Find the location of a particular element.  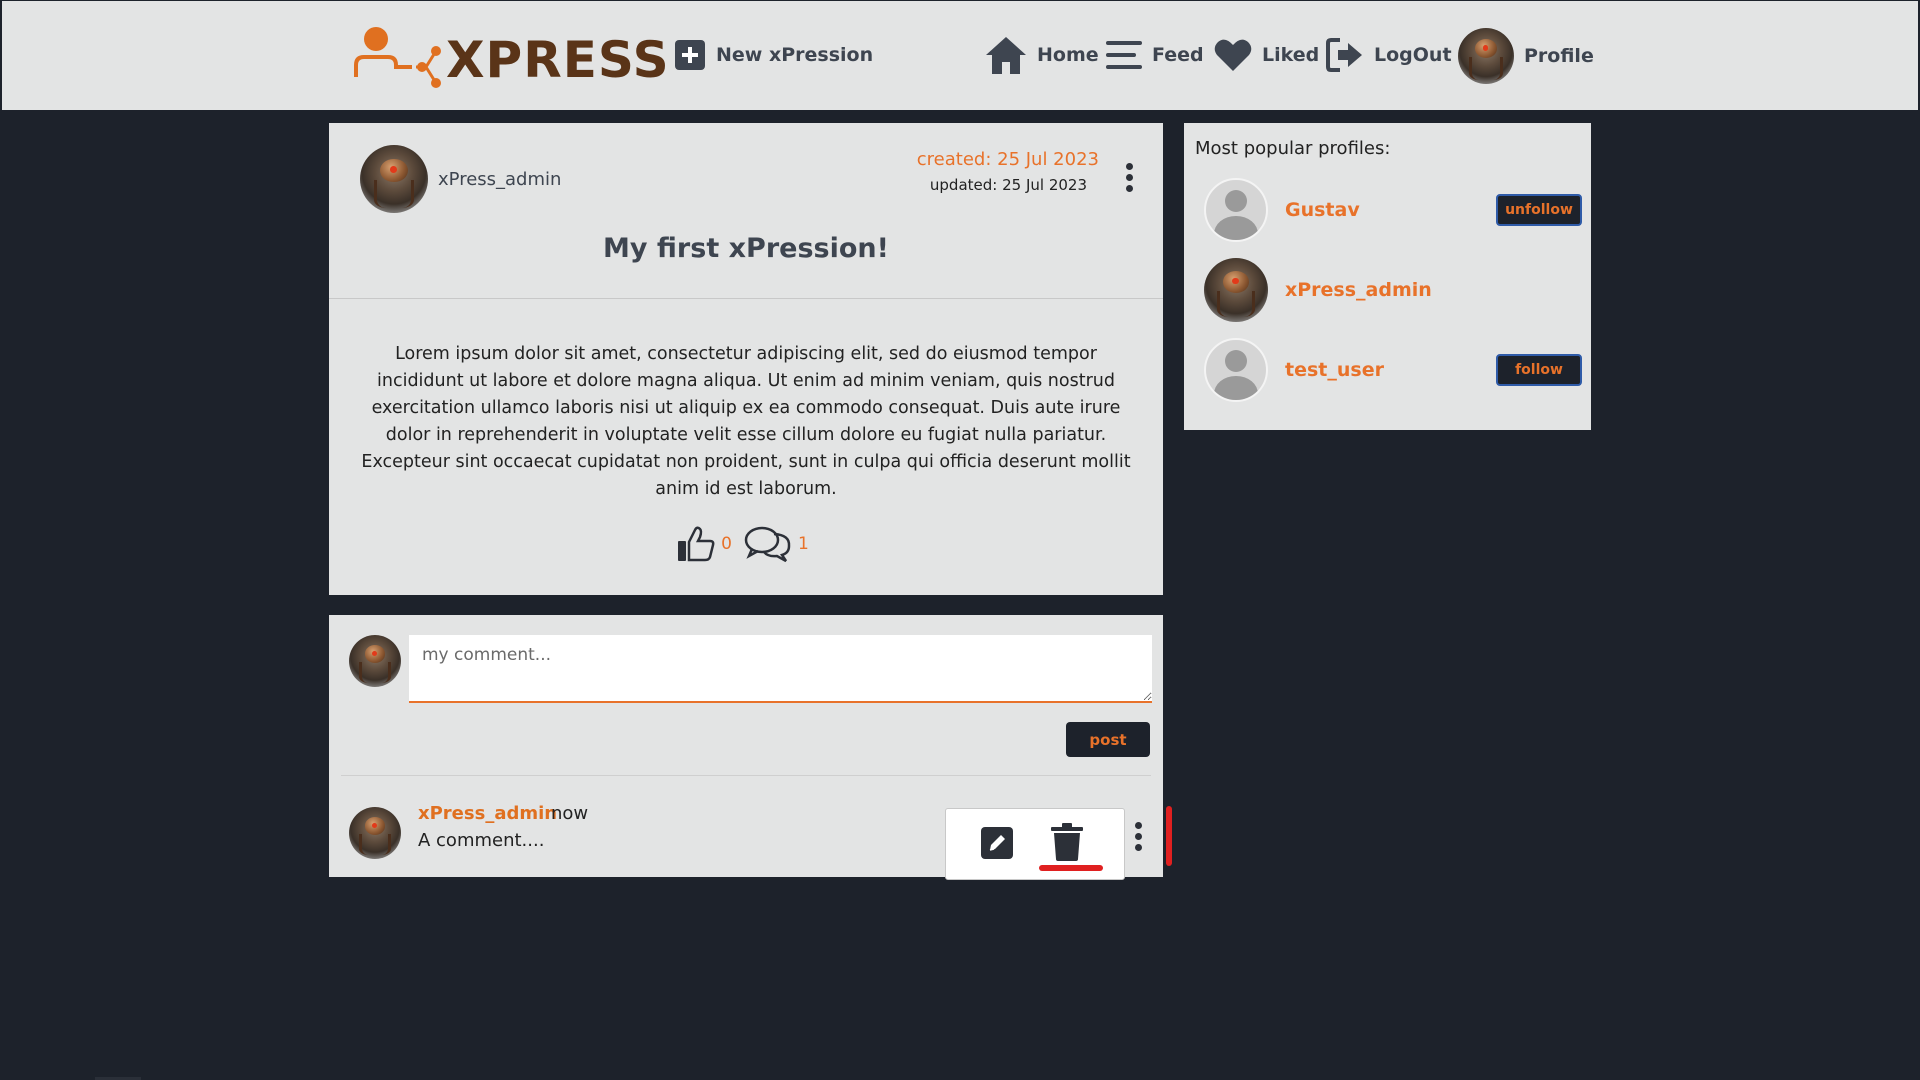

menu-lines-icon is located at coordinates (1124, 55).